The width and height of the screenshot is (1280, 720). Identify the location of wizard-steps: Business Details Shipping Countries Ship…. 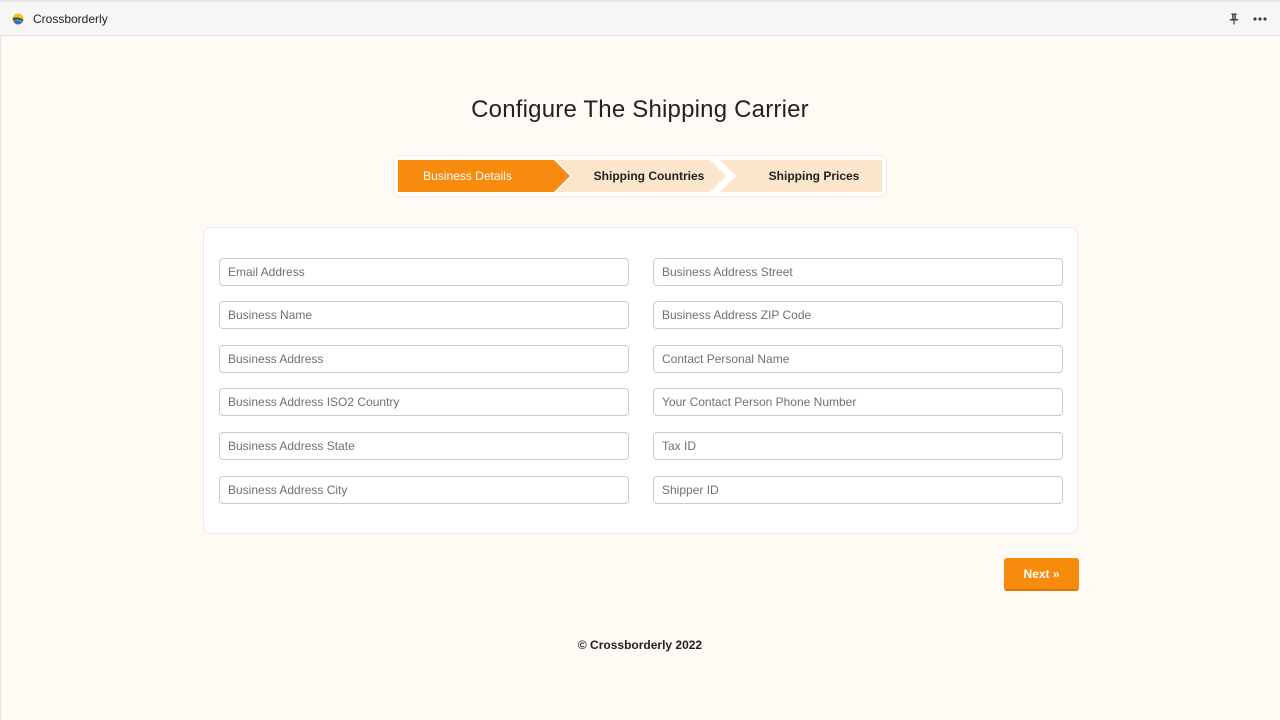
(640, 176).